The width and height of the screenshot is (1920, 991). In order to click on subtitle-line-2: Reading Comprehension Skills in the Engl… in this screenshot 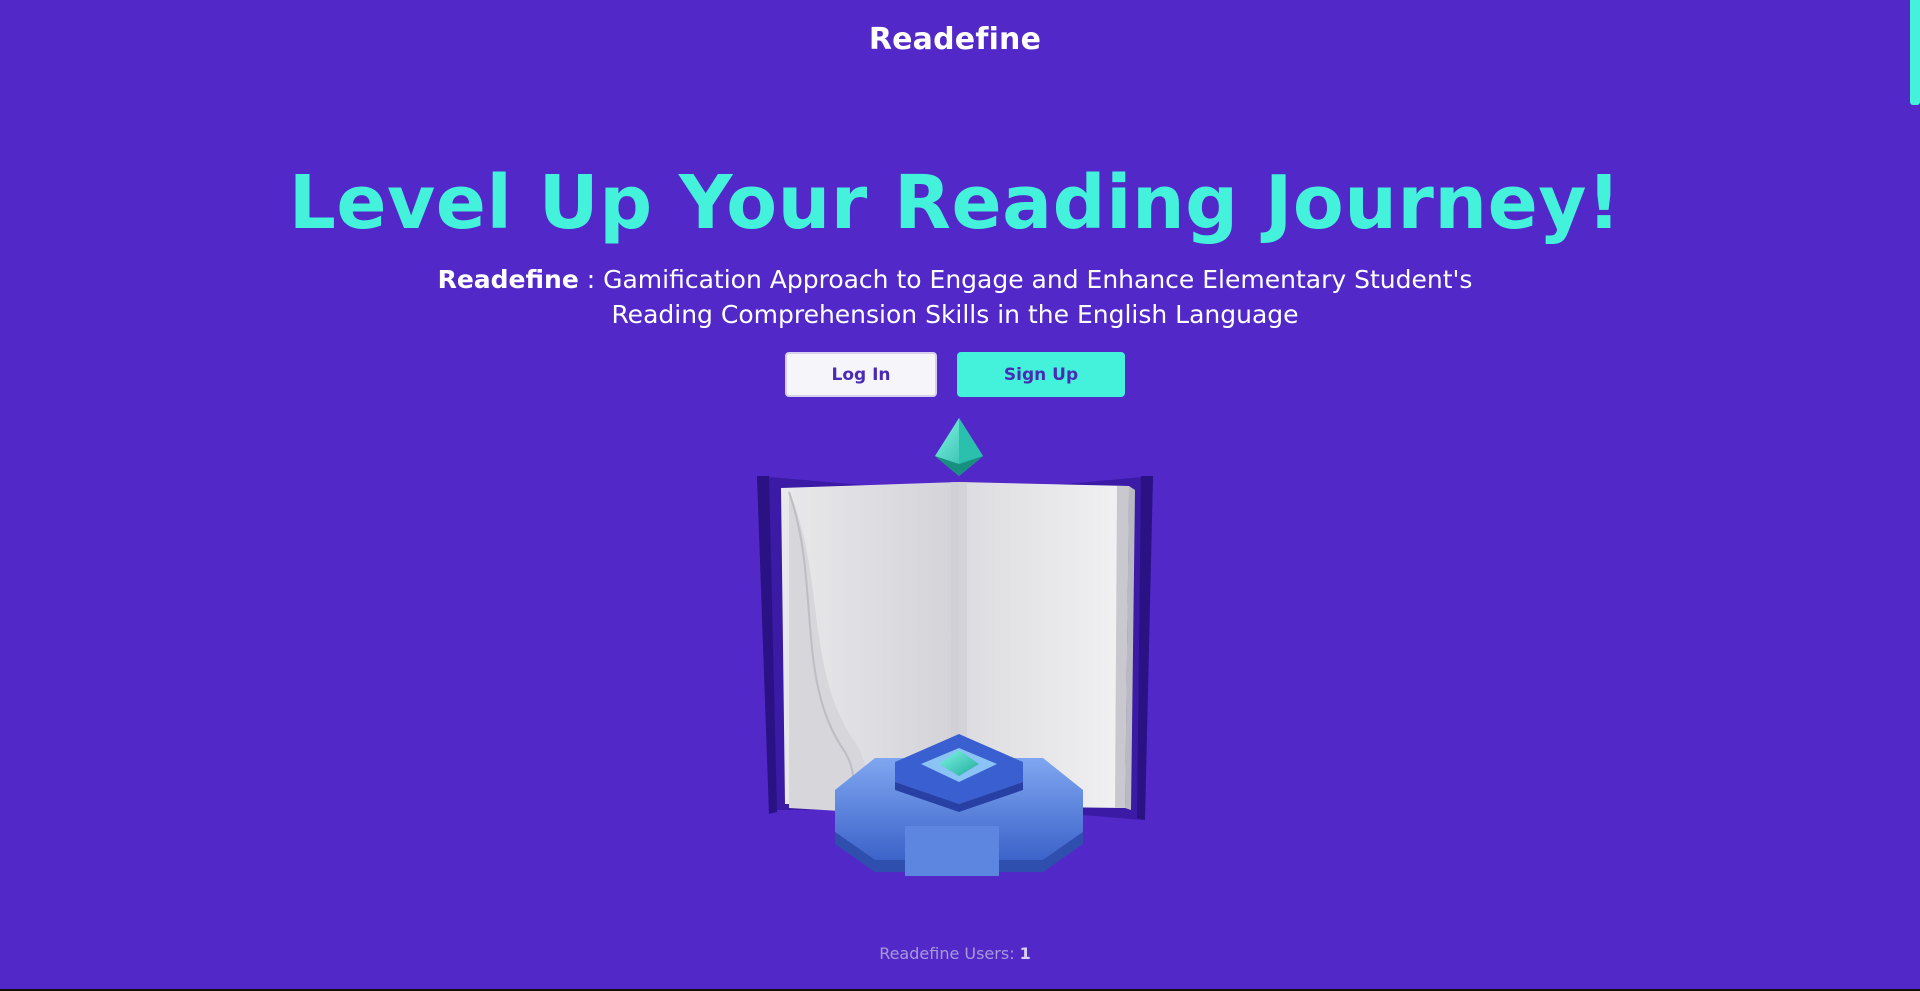, I will do `click(955, 314)`.